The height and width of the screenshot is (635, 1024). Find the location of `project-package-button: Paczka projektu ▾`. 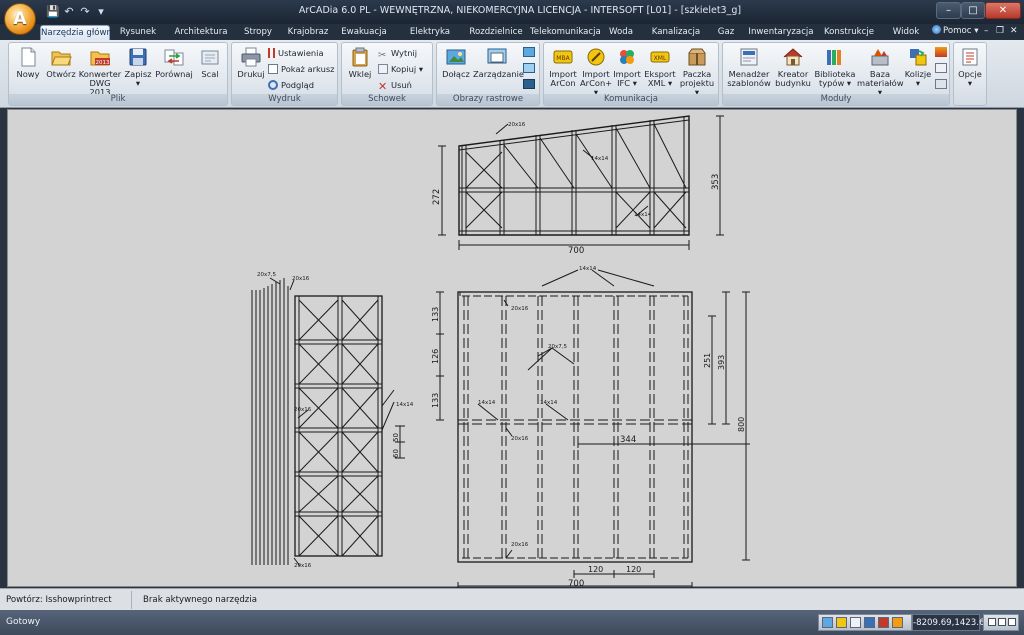

project-package-button: Paczka projektu ▾ is located at coordinates (697, 71).